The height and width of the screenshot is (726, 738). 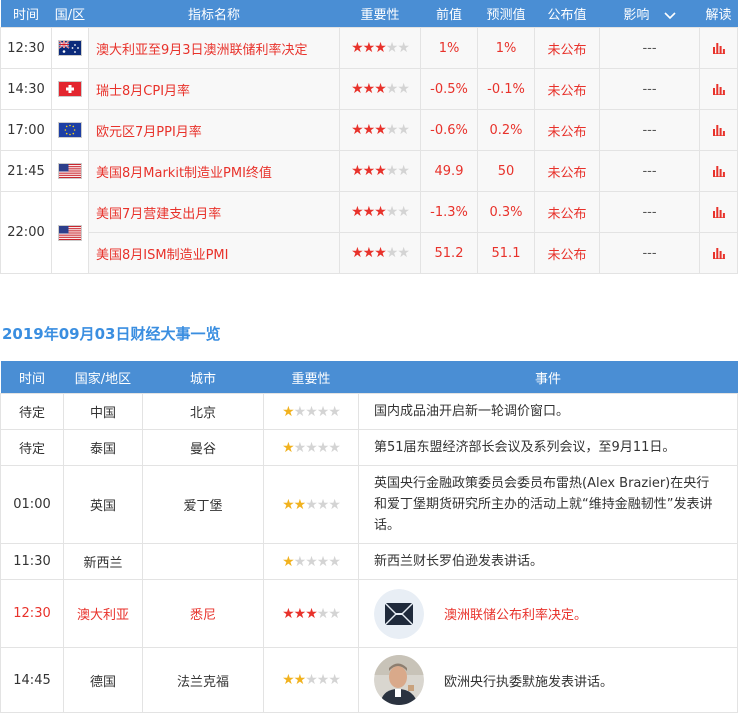 I want to click on impact-dropdown: 影响, so click(x=649, y=14).